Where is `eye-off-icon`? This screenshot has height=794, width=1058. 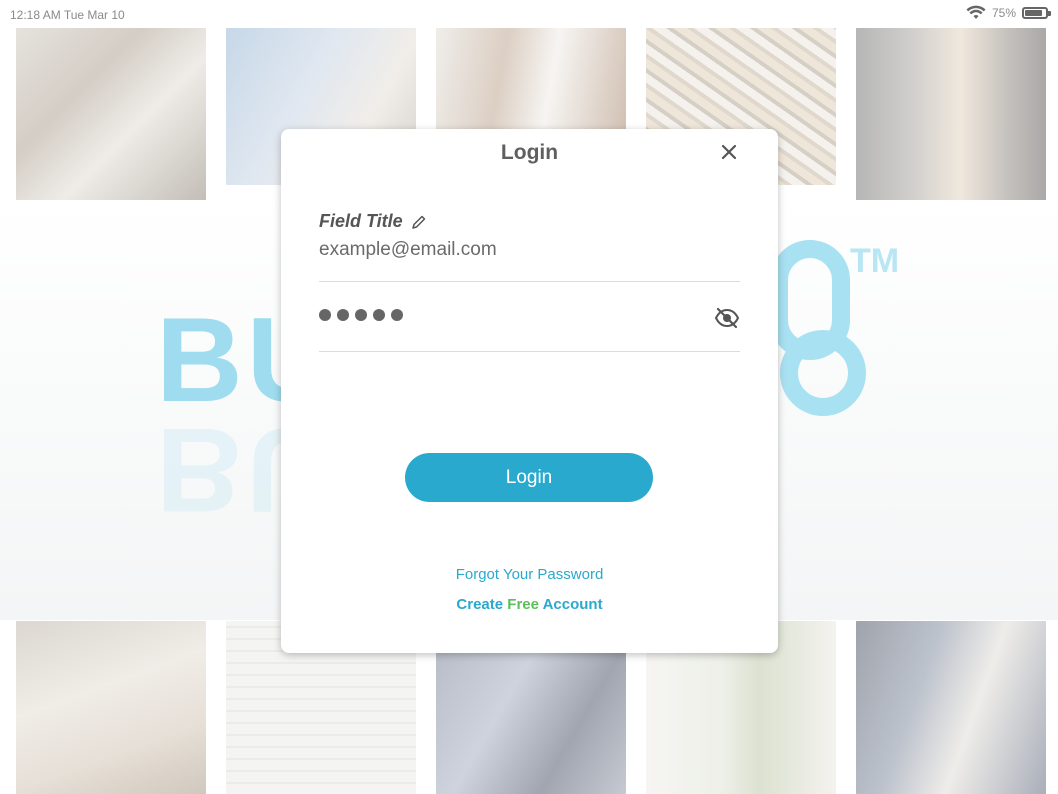 eye-off-icon is located at coordinates (727, 318).